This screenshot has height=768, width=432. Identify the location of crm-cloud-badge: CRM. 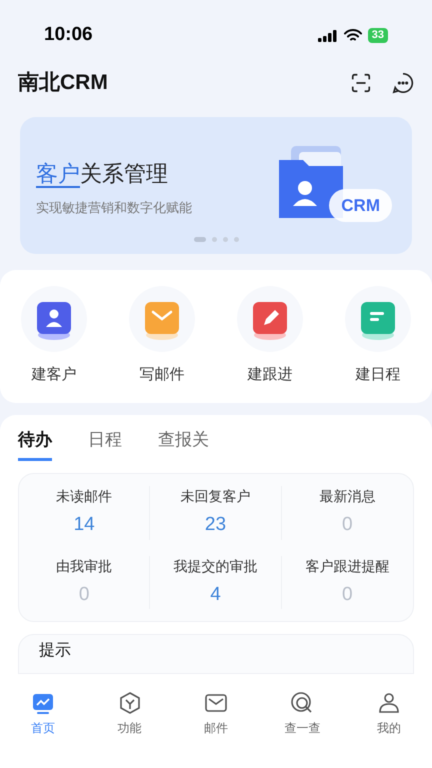
(360, 205).